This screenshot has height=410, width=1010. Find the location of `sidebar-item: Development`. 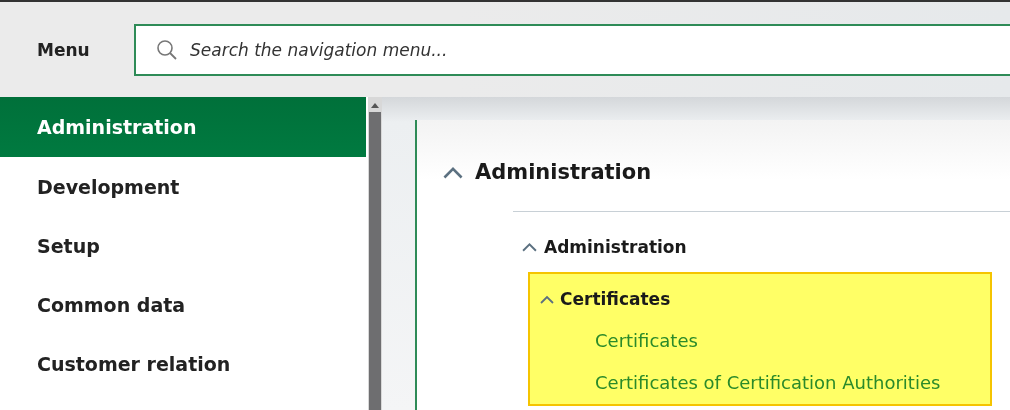

sidebar-item: Development is located at coordinates (183, 186).